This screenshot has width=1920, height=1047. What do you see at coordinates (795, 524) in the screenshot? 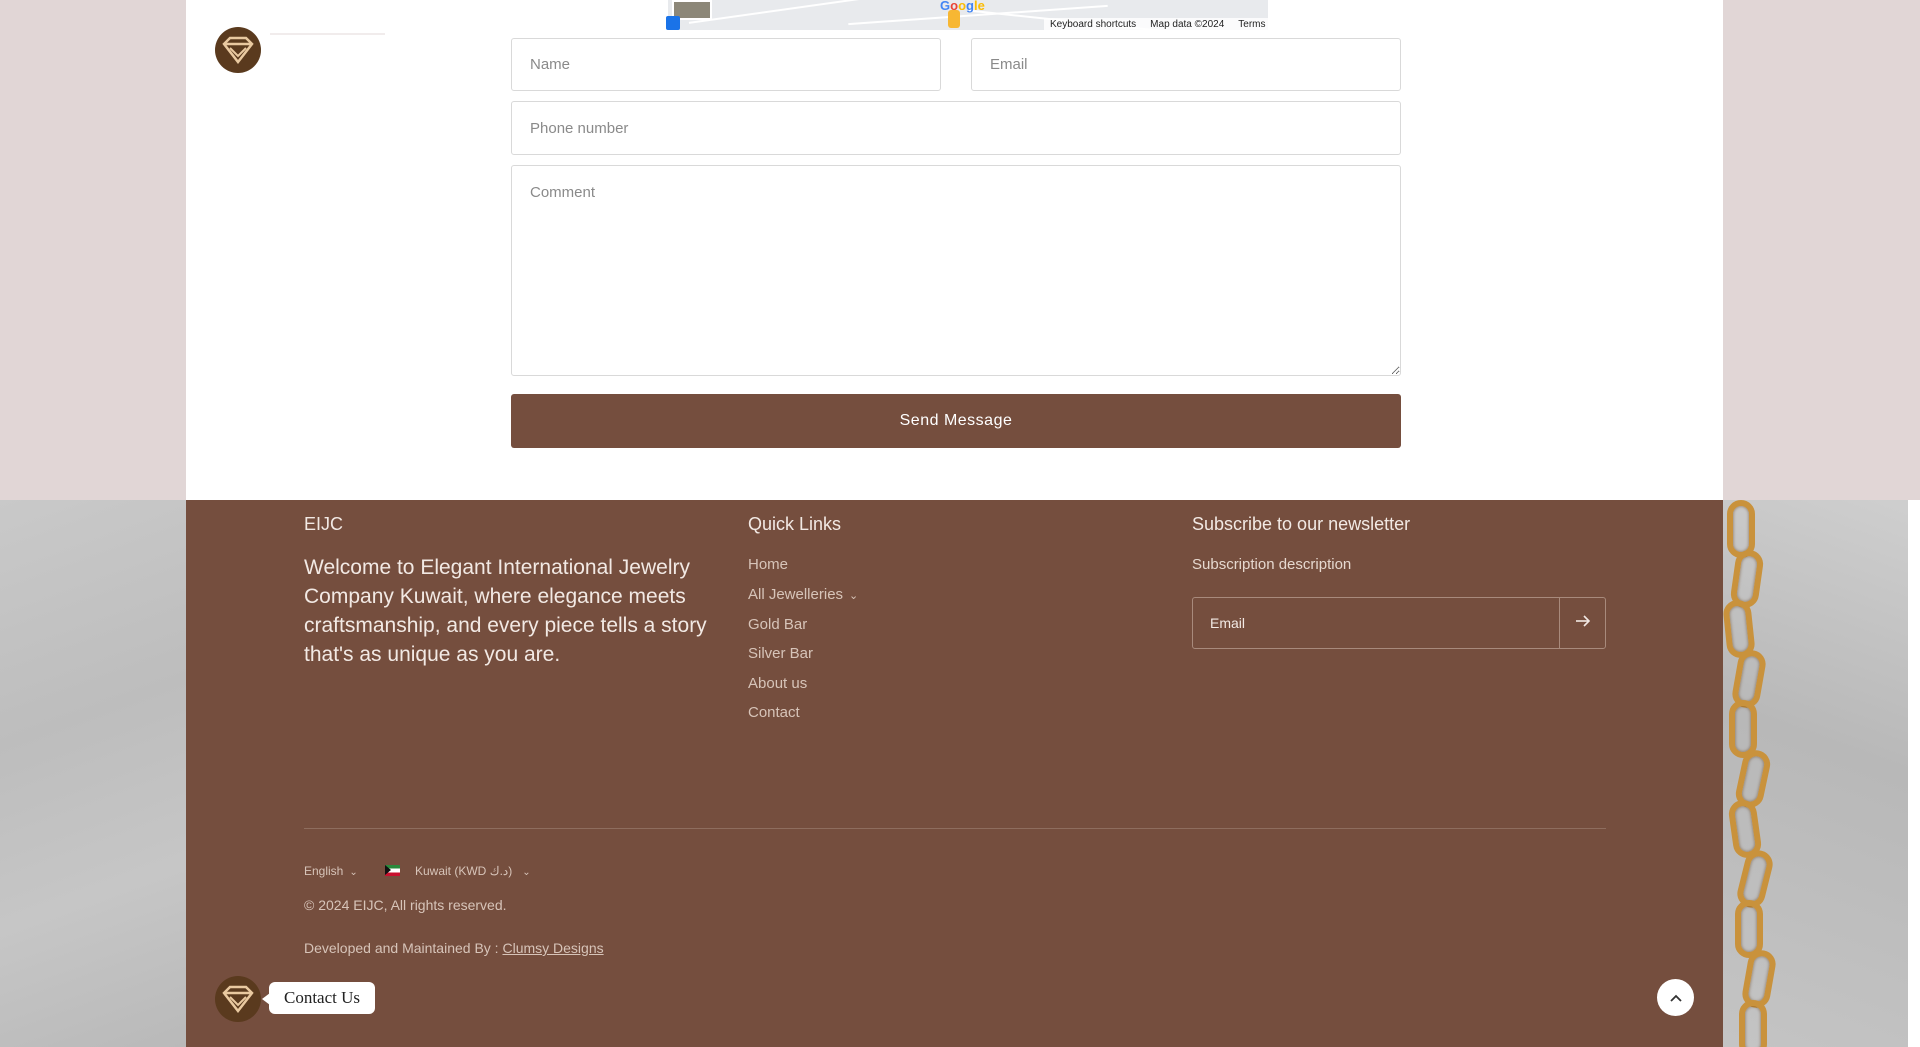
I see `quick-links-heading: Quick Links` at bounding box center [795, 524].